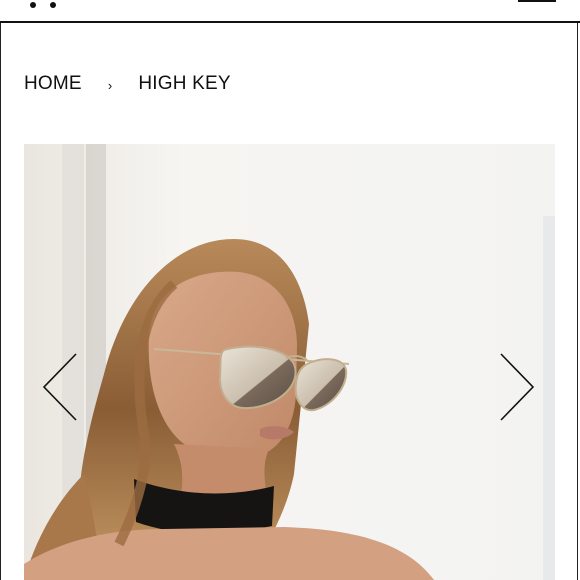 The height and width of the screenshot is (580, 580). I want to click on hamburger-menu-icon, so click(537, 1).